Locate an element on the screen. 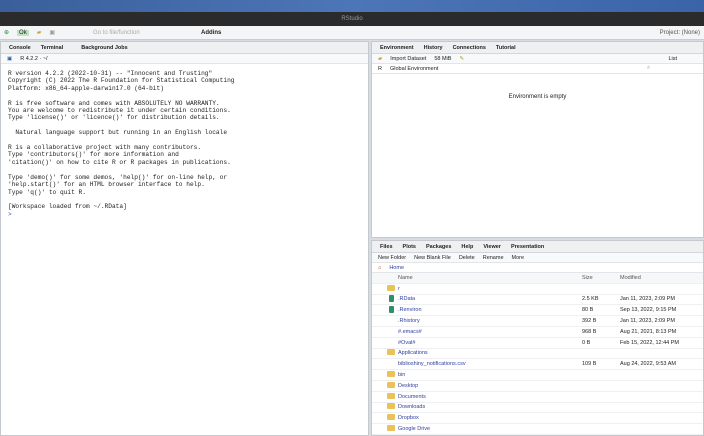  tab-tutorial: Tutorial is located at coordinates (506, 48).